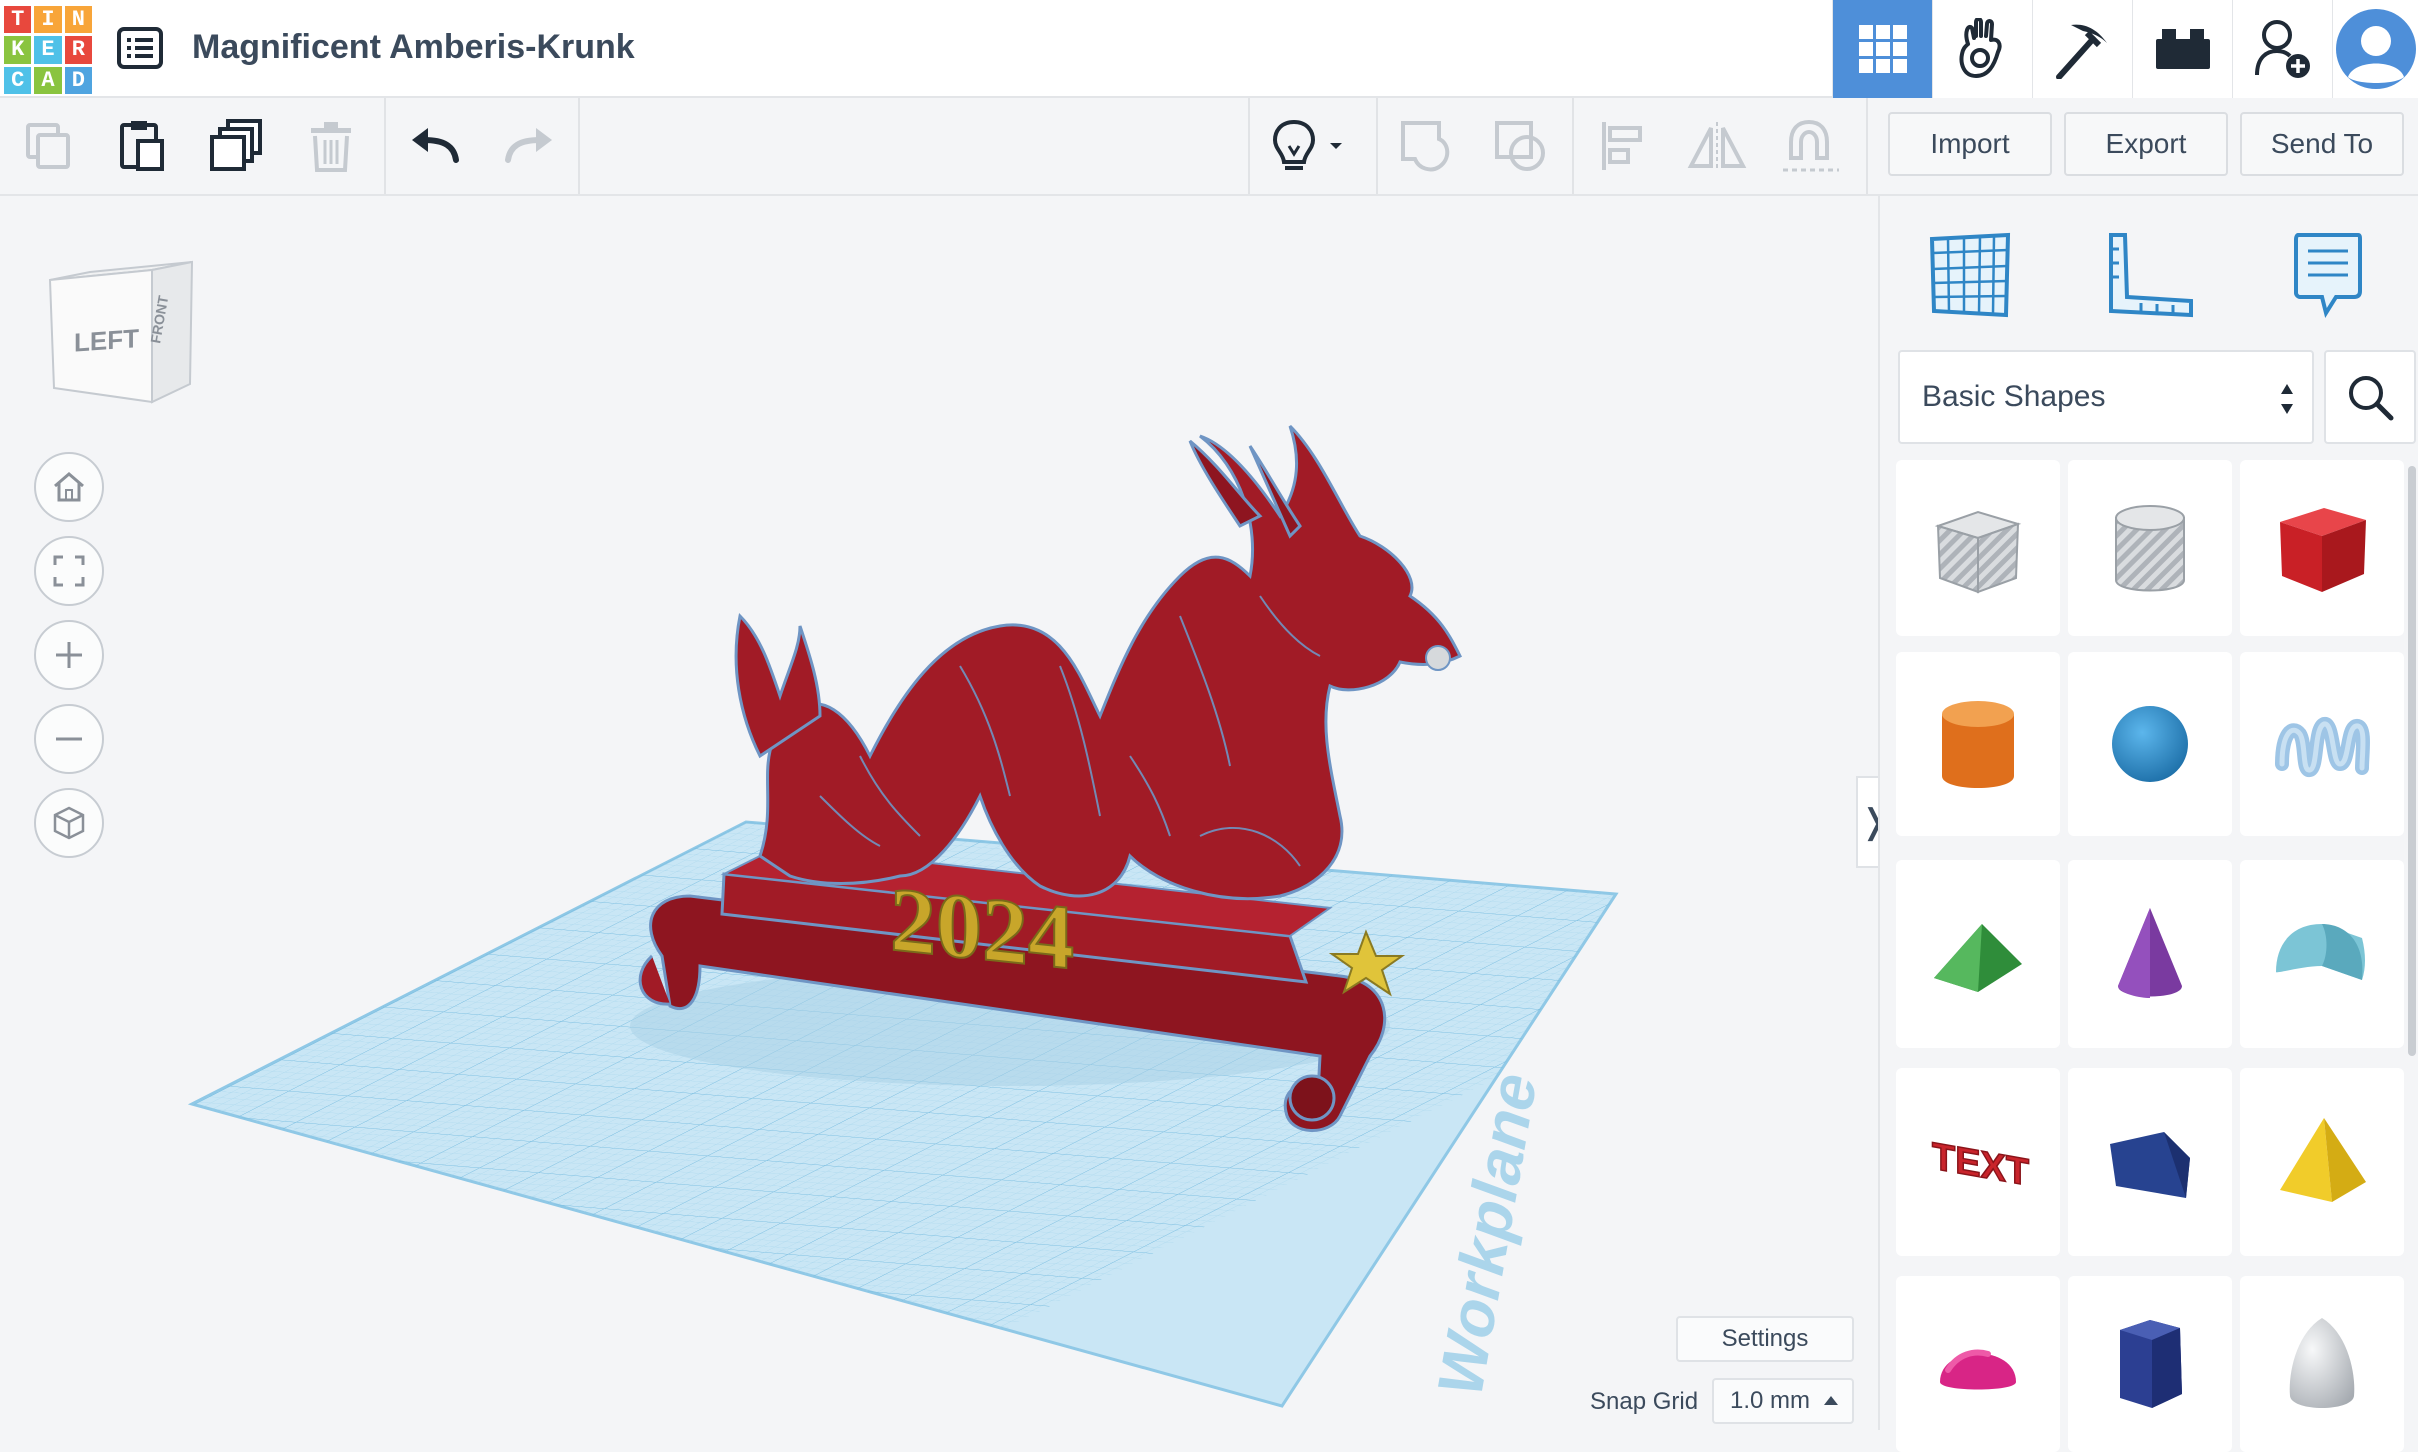 This screenshot has height=1452, width=2418. I want to click on search-icon, so click(2371, 398).